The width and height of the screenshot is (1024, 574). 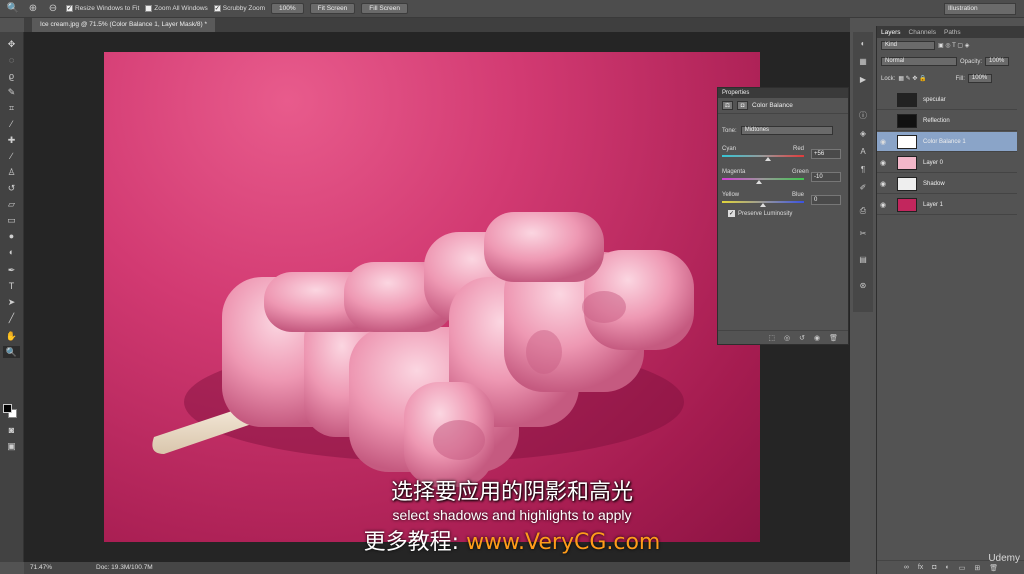 I want to click on history-brush-icon: ↺, so click(x=11, y=188).